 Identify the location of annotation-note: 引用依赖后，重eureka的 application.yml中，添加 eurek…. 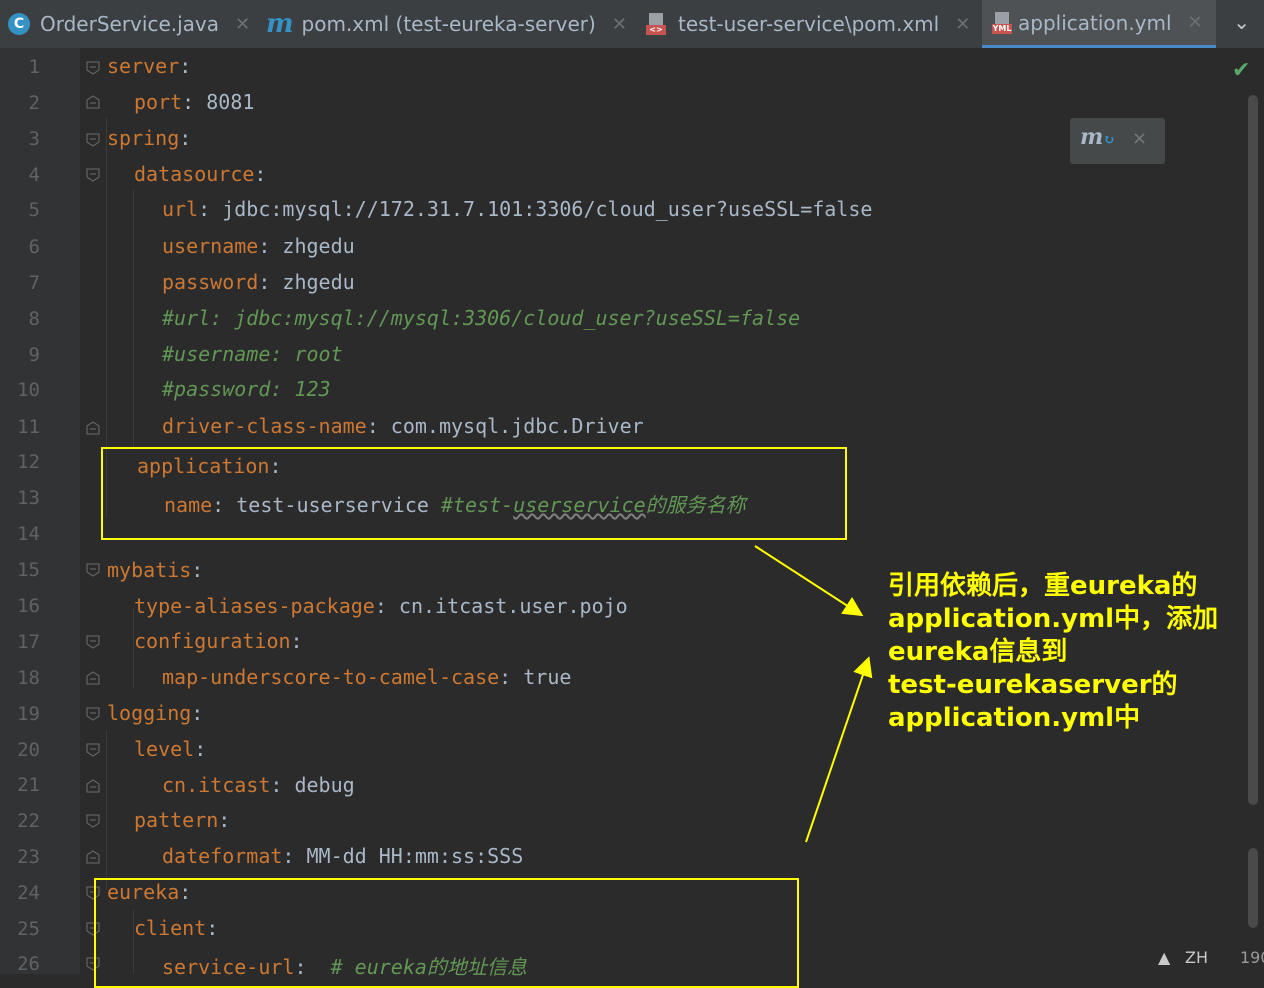
(1053, 652).